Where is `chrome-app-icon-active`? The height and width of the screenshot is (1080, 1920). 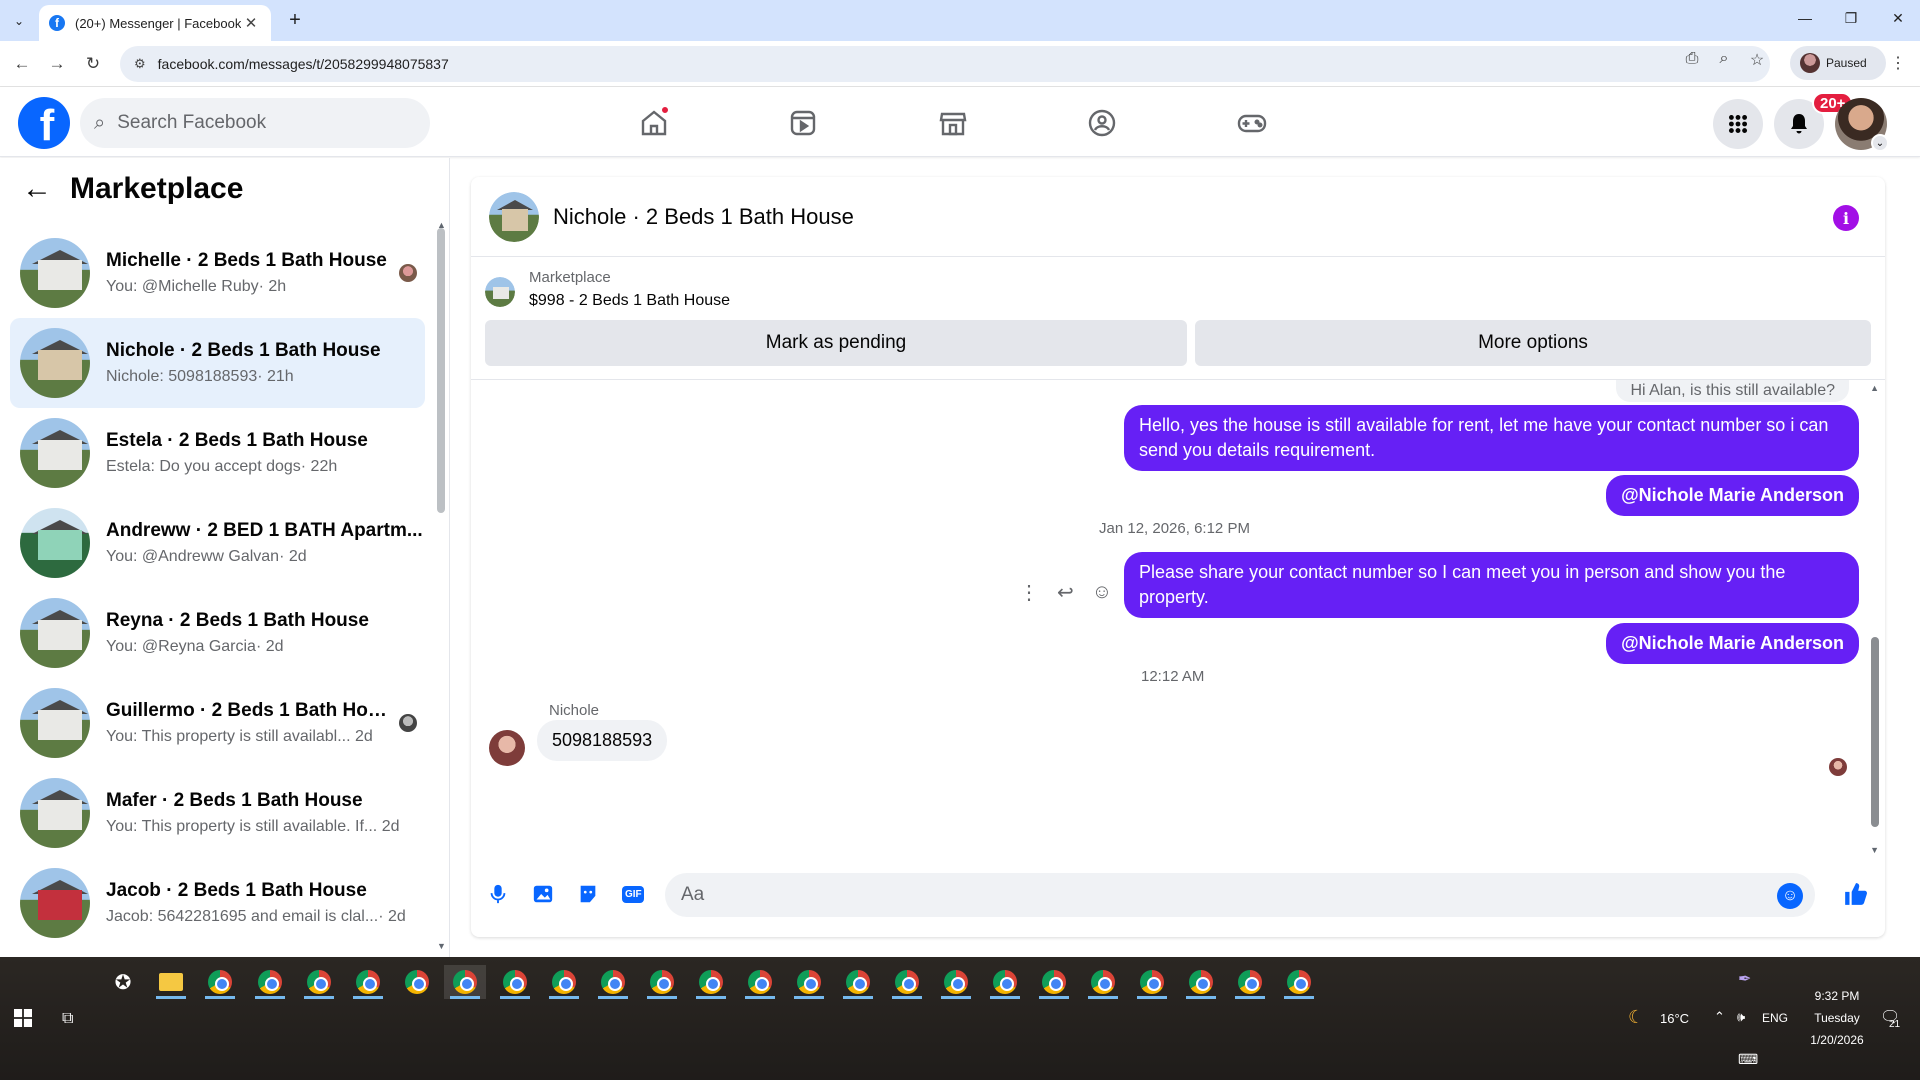
chrome-app-icon-active is located at coordinates (465, 982).